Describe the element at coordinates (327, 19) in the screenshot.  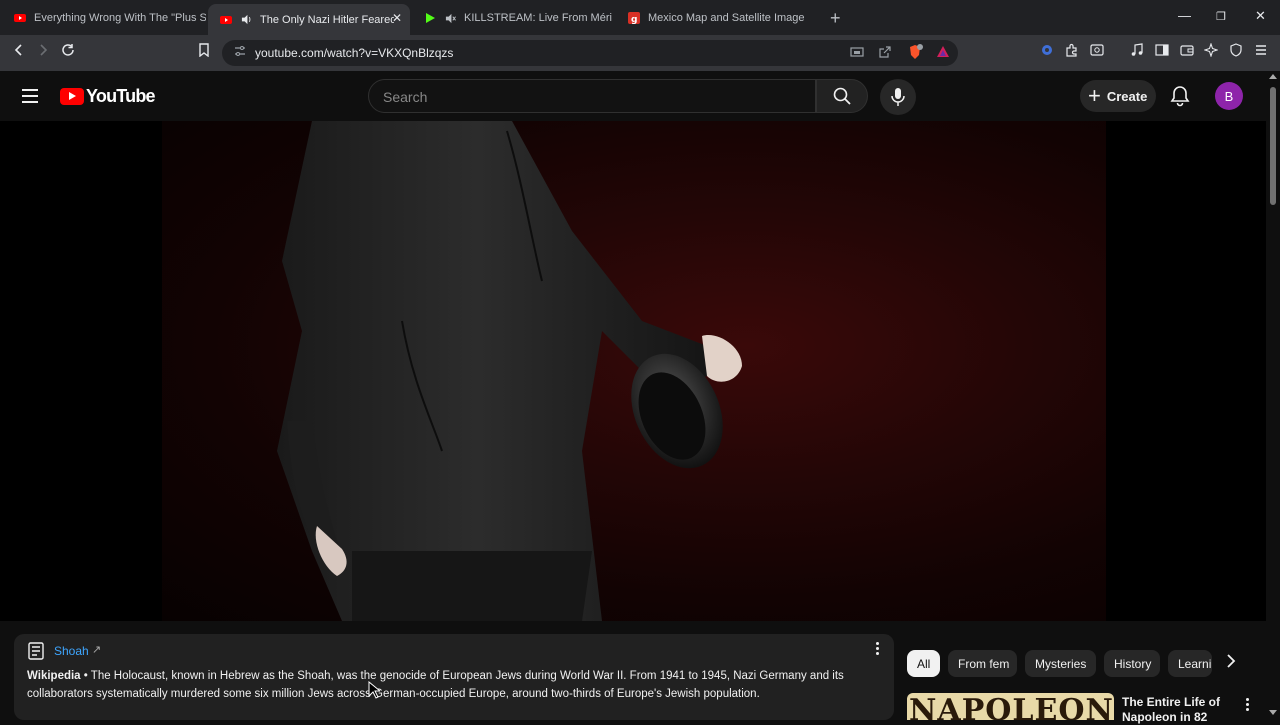
I see `tab-label: The Only Nazi Hitler Feared -` at that location.